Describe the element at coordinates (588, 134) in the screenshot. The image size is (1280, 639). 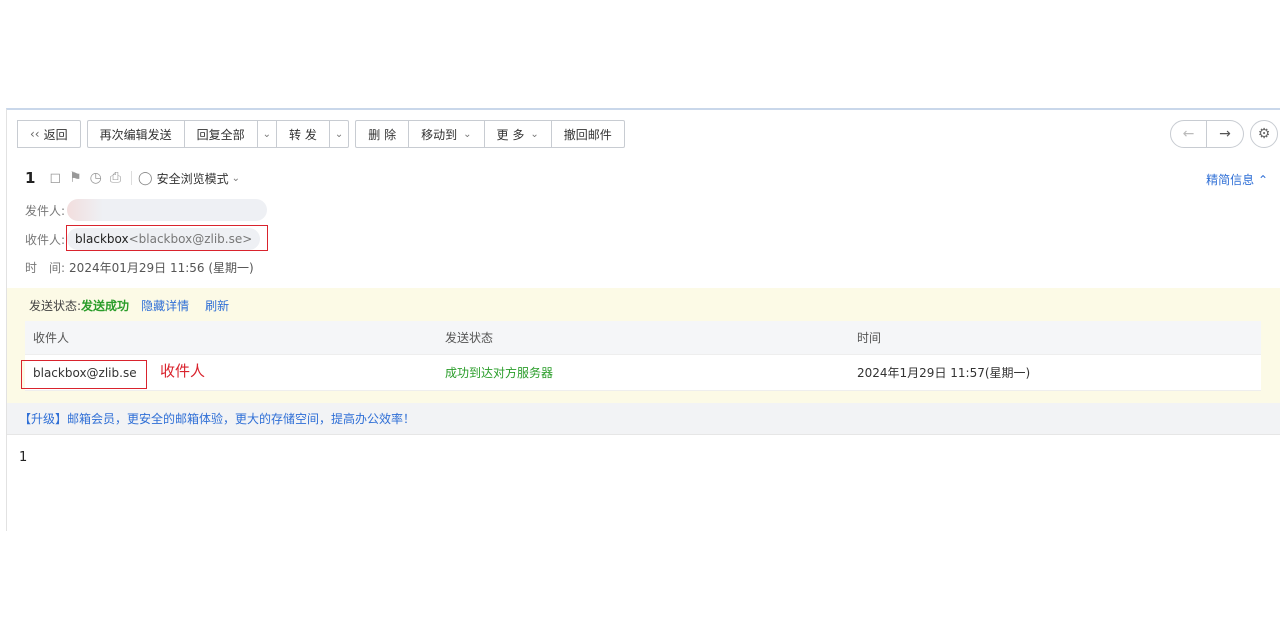
I see `recall-mail-button: 撤回邮件` at that location.